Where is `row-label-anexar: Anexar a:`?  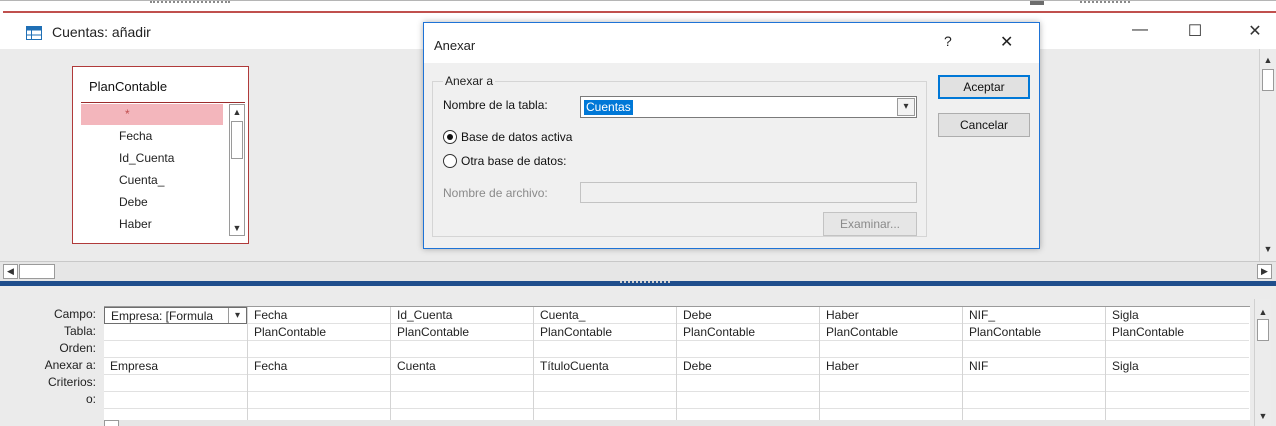
row-label-anexar: Anexar a: is located at coordinates (70, 365).